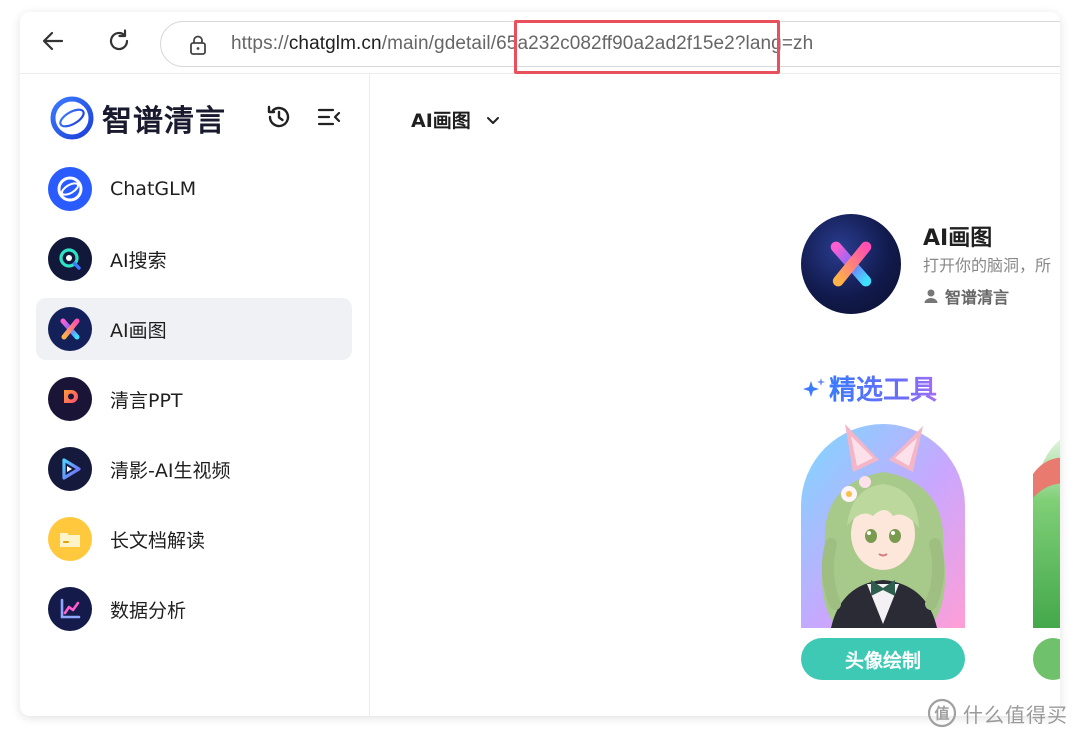 This screenshot has width=1080, height=736. I want to click on watermark: 值 什么值得买, so click(997, 713).